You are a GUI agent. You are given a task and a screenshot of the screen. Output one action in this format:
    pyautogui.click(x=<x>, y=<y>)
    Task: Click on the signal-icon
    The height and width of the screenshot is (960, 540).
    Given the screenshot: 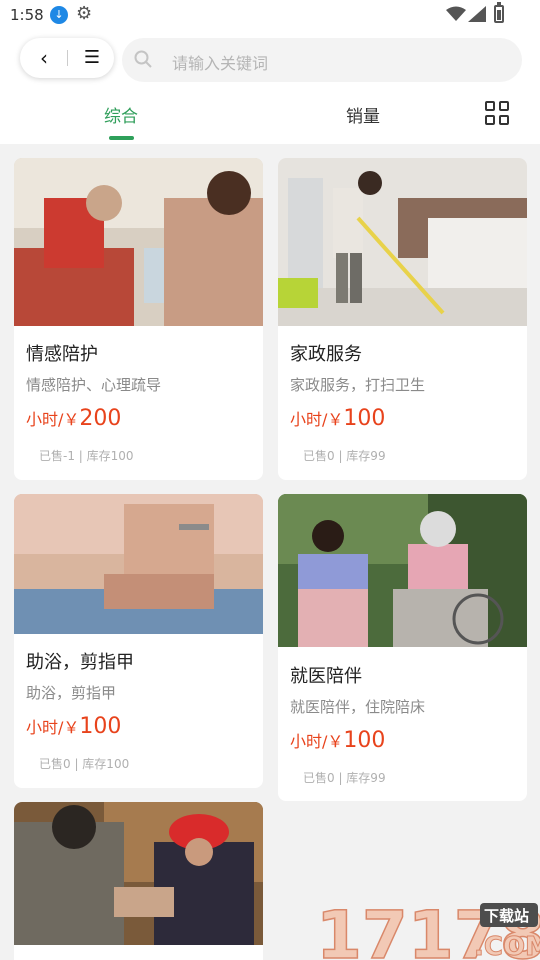 What is the action you would take?
    pyautogui.click(x=477, y=14)
    